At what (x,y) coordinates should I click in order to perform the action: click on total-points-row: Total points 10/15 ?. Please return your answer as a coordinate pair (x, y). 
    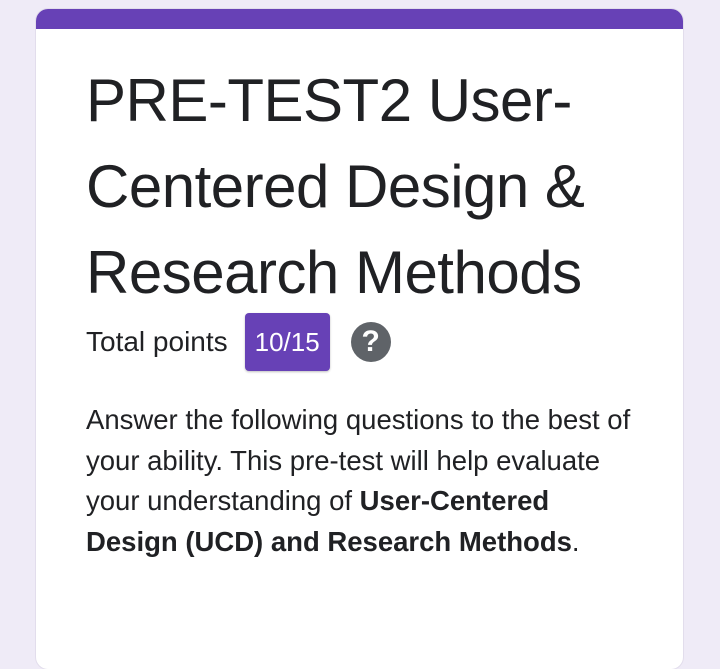
    Looking at the image, I should click on (238, 342).